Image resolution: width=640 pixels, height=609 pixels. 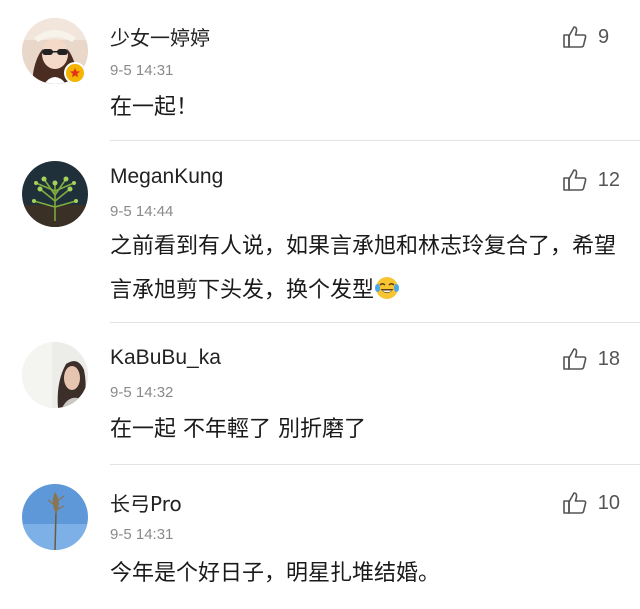 What do you see at coordinates (608, 358) in the screenshot?
I see `like-count: 18` at bounding box center [608, 358].